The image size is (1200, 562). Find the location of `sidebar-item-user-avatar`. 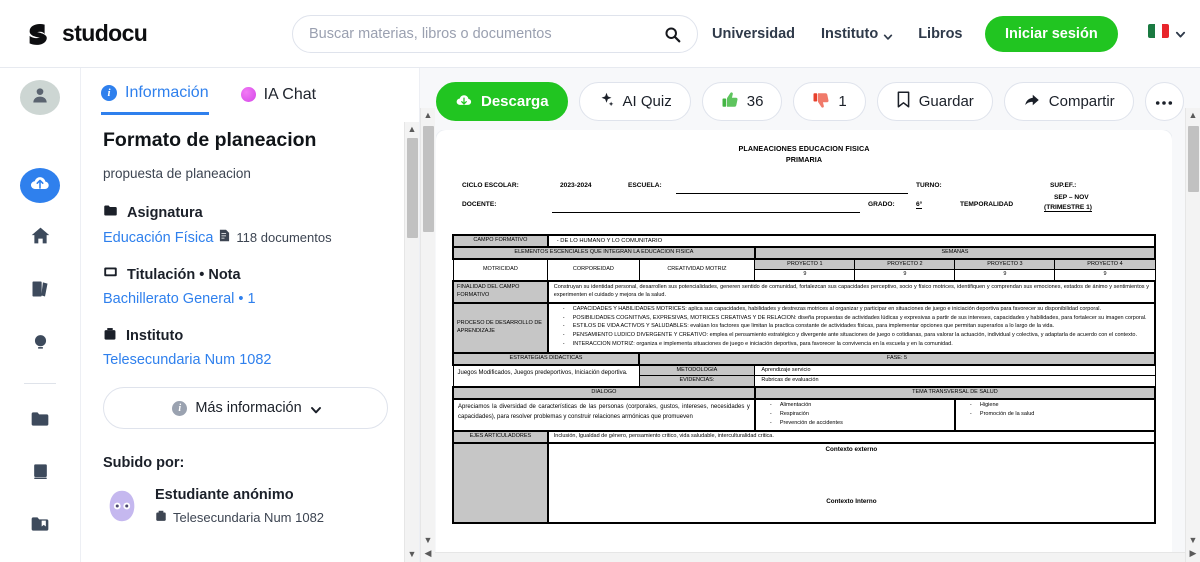

sidebar-item-user-avatar is located at coordinates (40, 97).